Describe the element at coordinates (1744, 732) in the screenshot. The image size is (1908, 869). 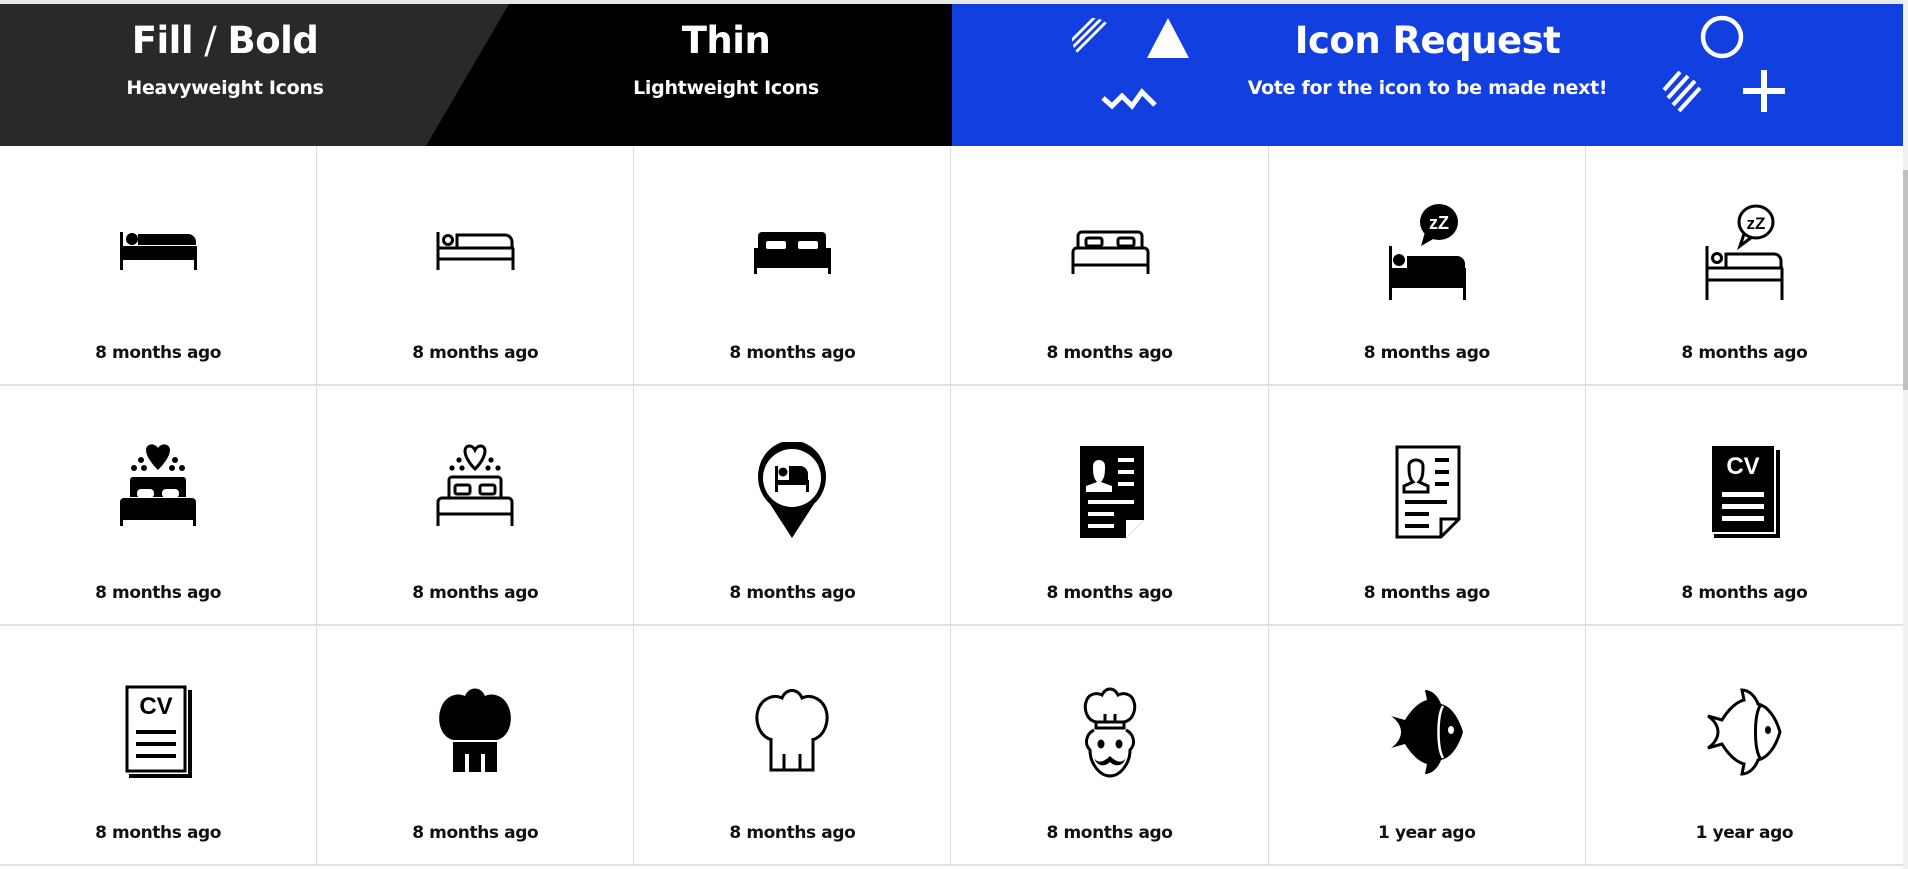
I see `fish-thin-icon` at that location.